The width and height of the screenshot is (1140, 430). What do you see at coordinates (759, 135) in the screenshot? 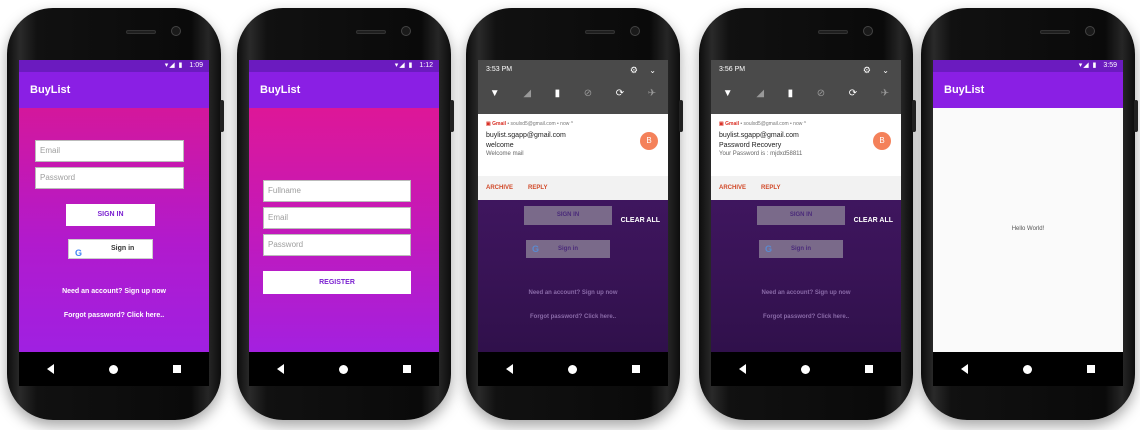
I see `notification-from: buylist.sgapp@gmail.com` at bounding box center [759, 135].